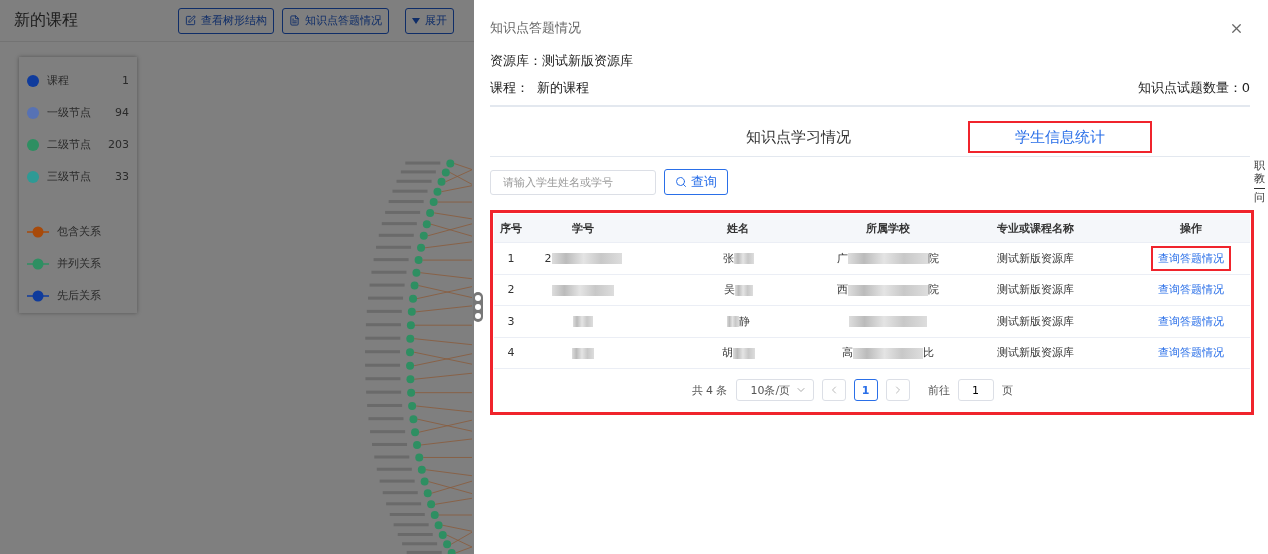  I want to click on legend-label: 并列关系, so click(79, 263).